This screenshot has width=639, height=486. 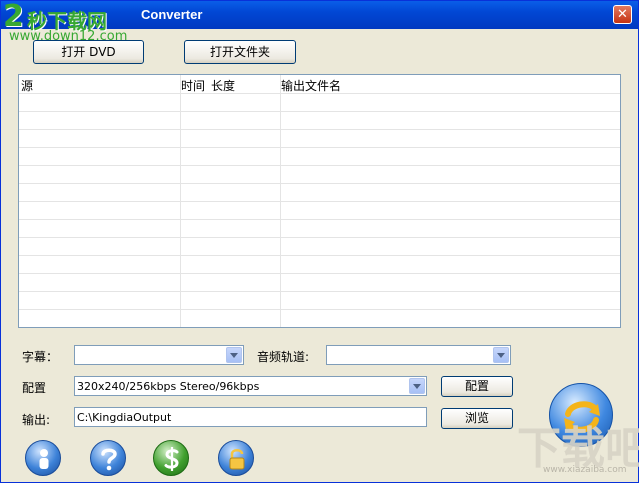 I want to click on watermark-url: www.xiazaiba.com, so click(x=585, y=470).